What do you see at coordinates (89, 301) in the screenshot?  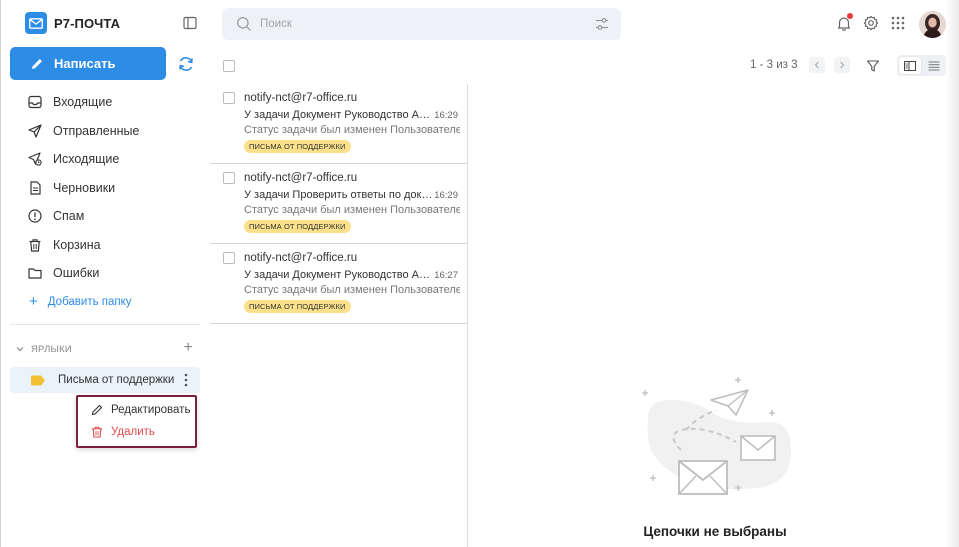 I see `add-folder-label: Добавить папку` at bounding box center [89, 301].